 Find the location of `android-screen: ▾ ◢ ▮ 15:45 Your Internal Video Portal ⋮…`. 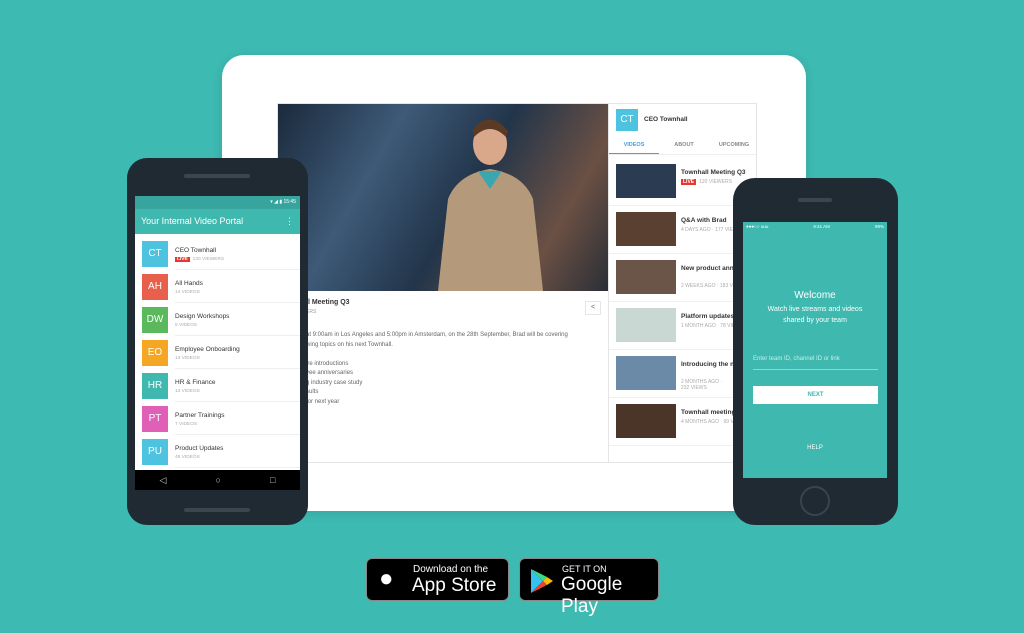

android-screen: ▾ ◢ ▮ 15:45 Your Internal Video Portal ⋮… is located at coordinates (217, 343).